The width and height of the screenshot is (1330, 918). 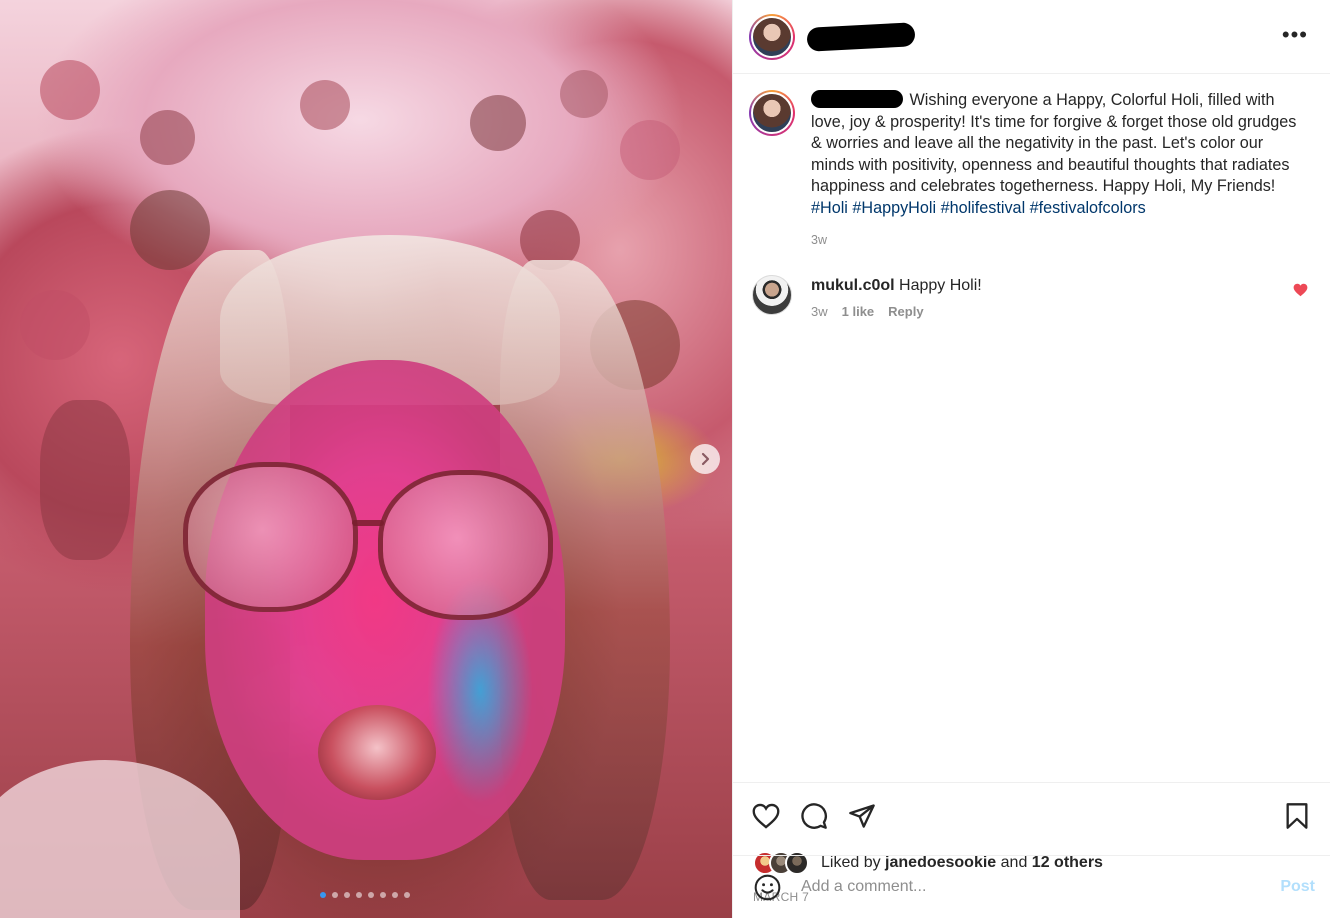 I want to click on comment-meta: 3w 1 like Reply, so click(x=896, y=311).